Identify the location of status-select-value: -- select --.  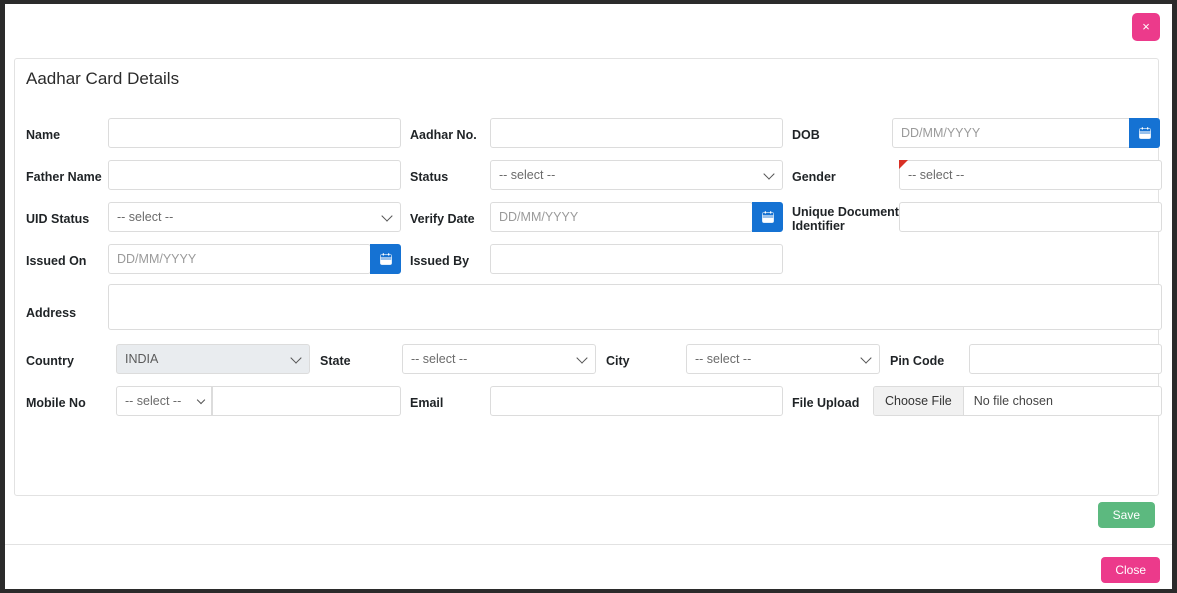
(527, 175).